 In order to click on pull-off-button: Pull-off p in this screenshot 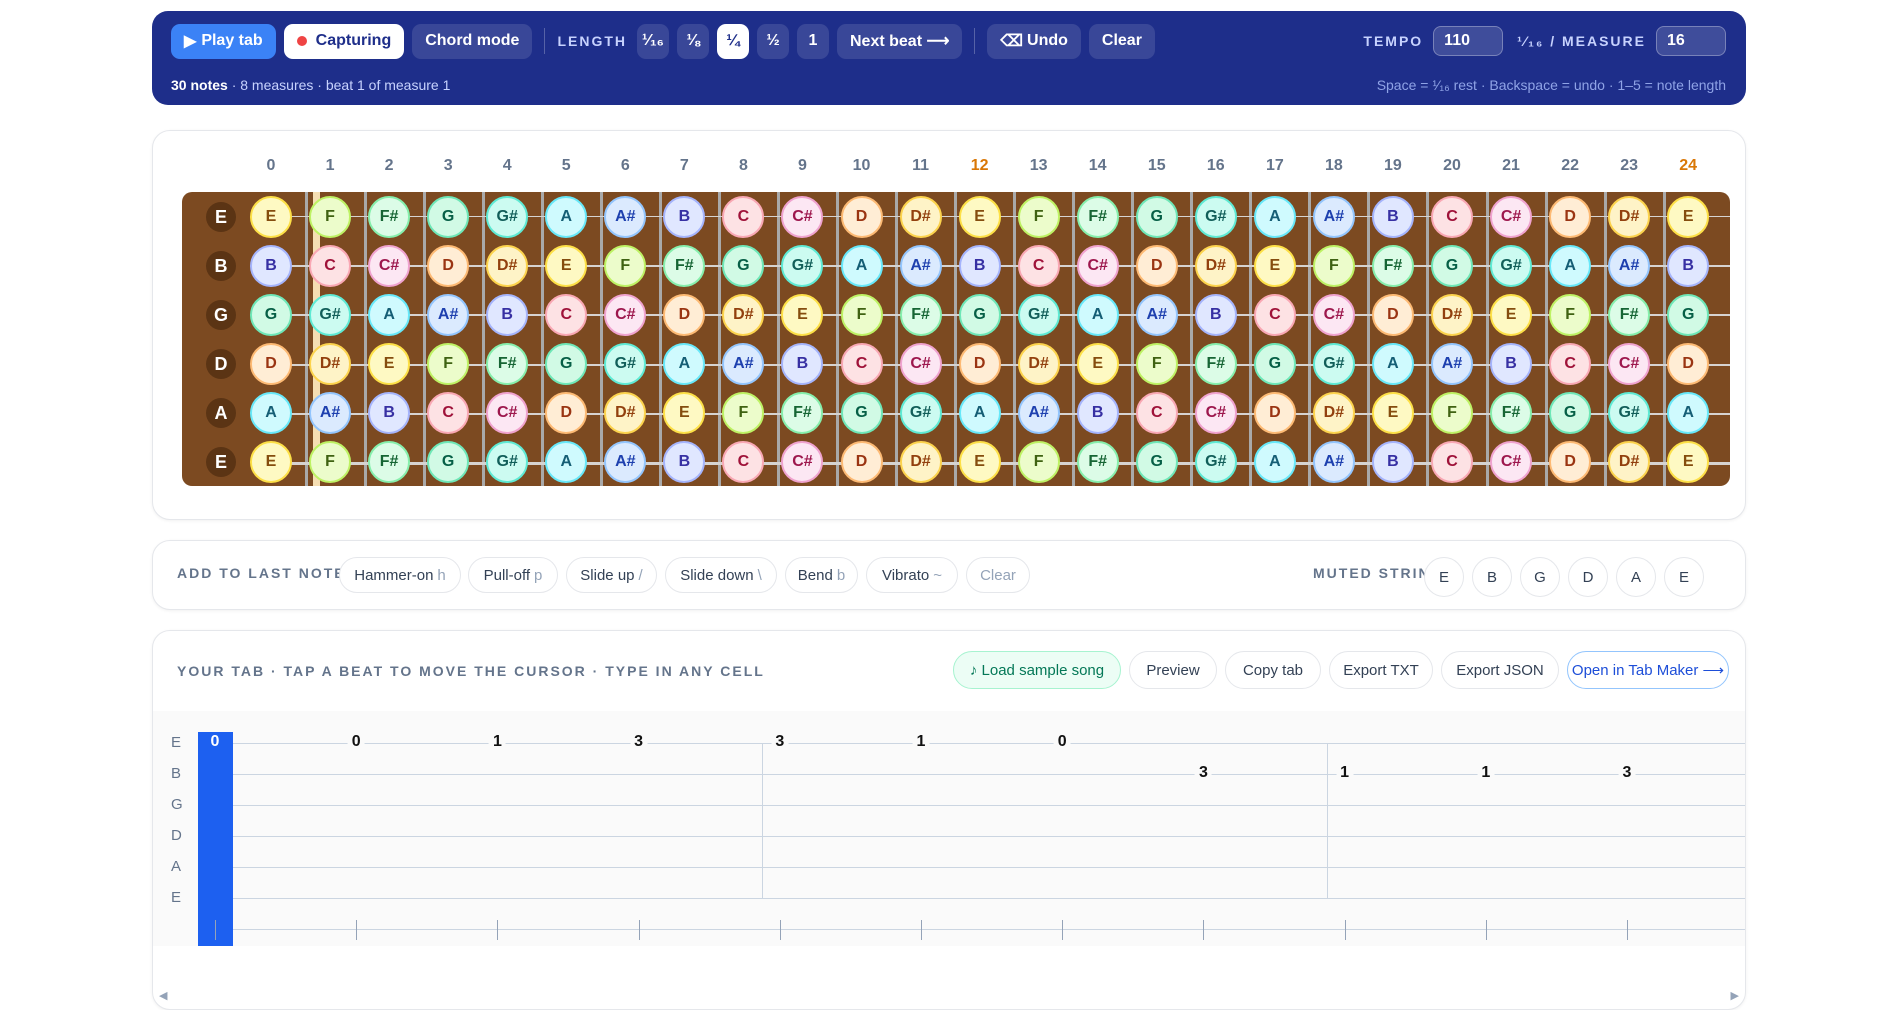, I will do `click(513, 575)`.